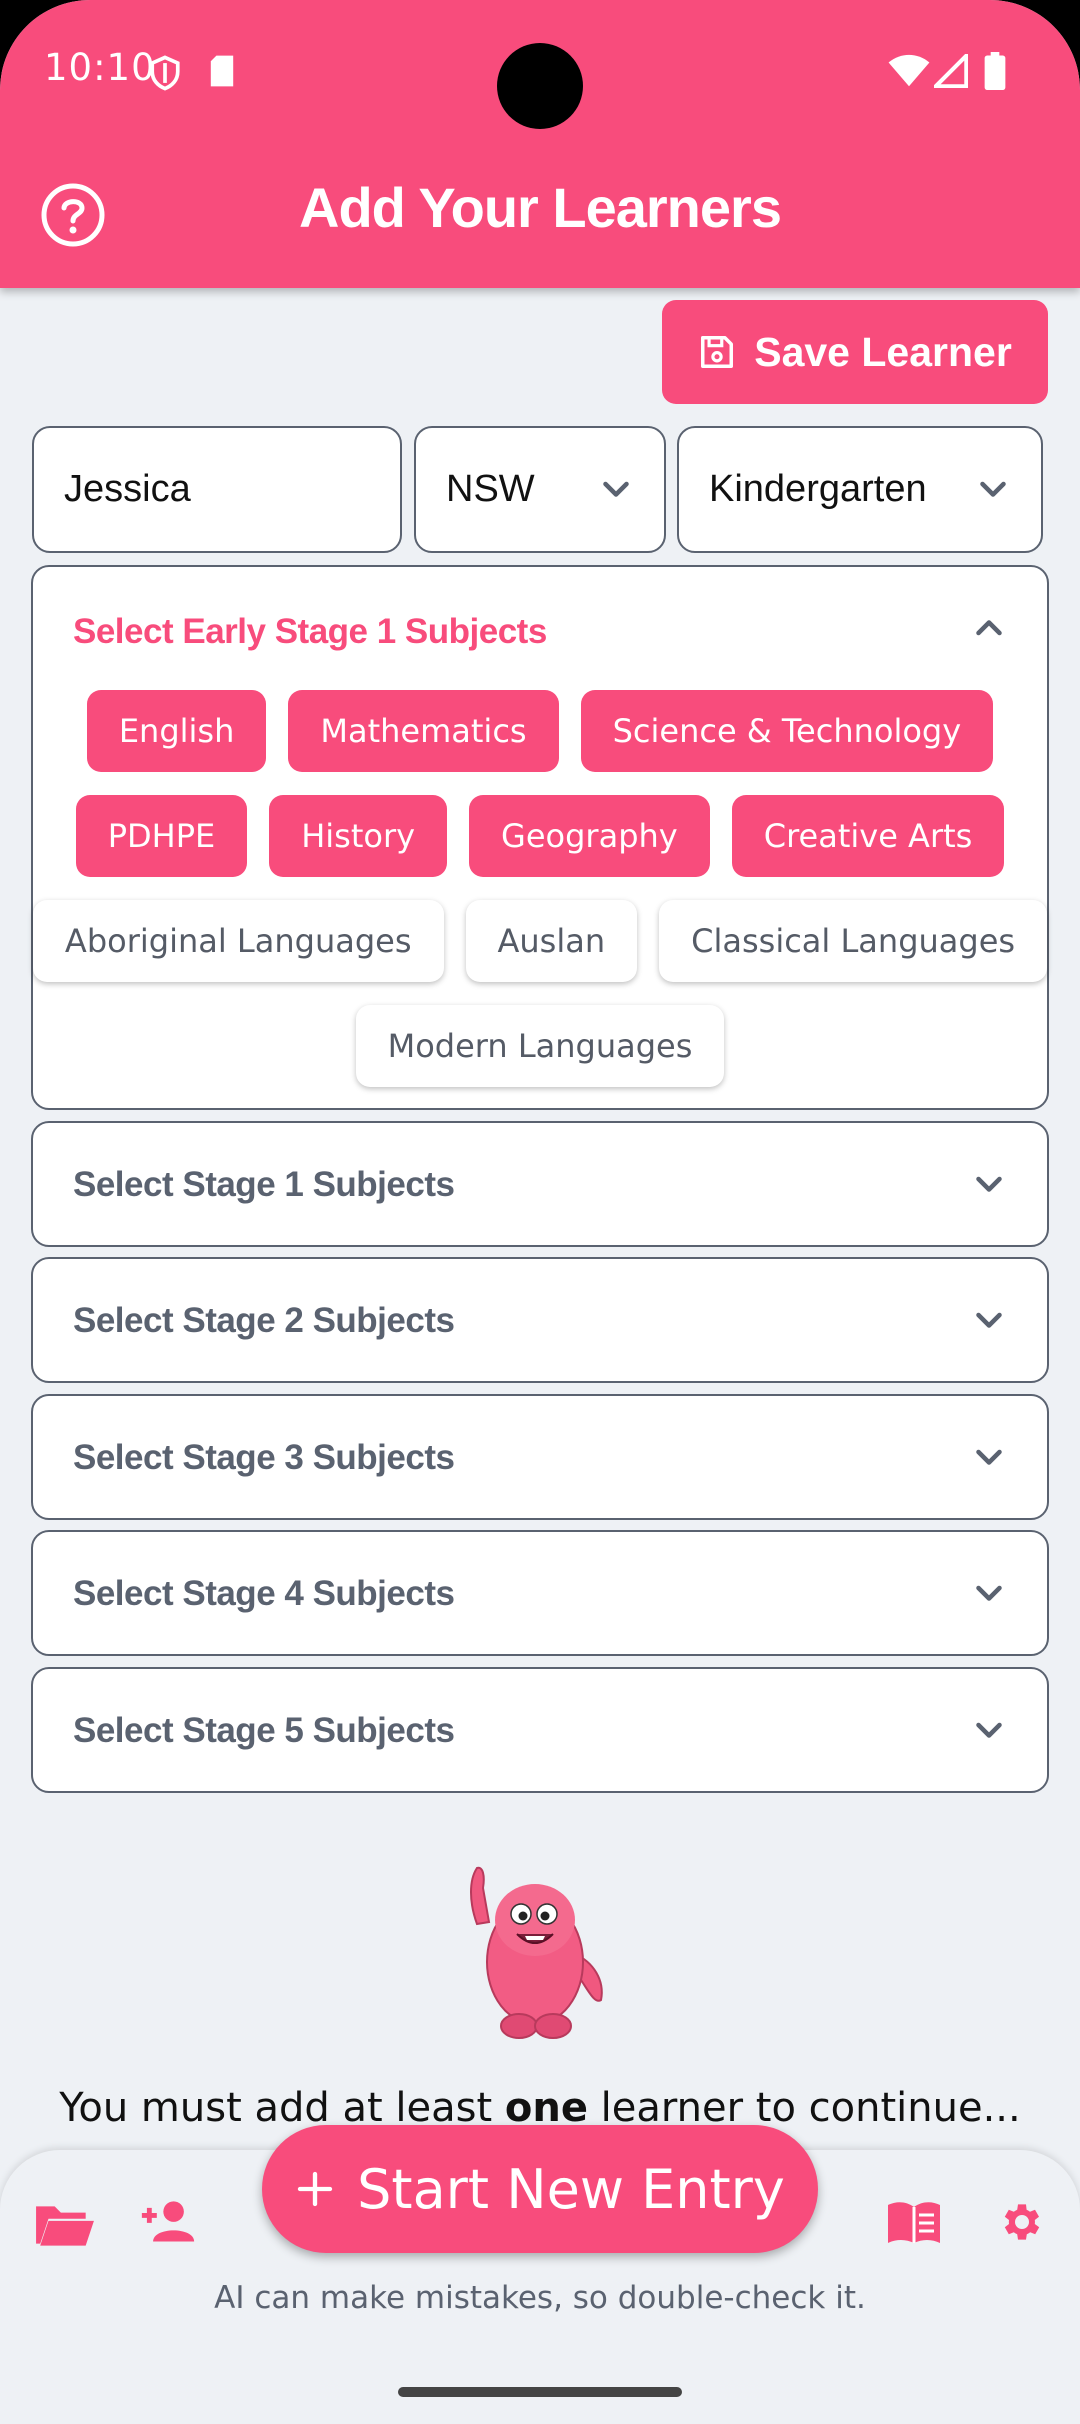 This screenshot has height=2424, width=1080. What do you see at coordinates (989, 627) in the screenshot?
I see `chevron-up-icon` at bounding box center [989, 627].